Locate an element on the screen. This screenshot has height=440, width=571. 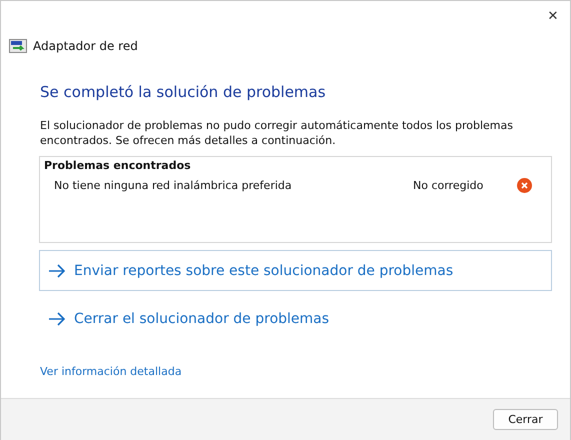
window-title: Adaptador de red is located at coordinates (85, 46).